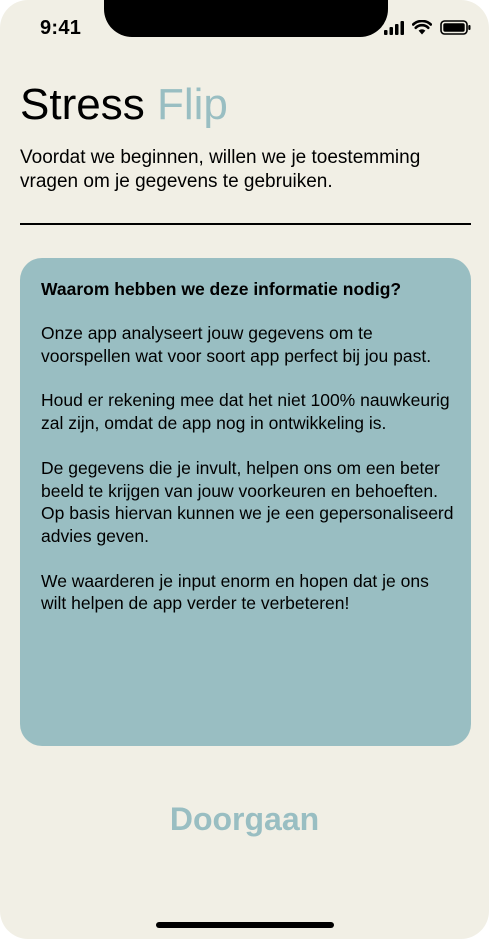 Image resolution: width=489 pixels, height=939 pixels. I want to click on app-title-main: Stress, so click(82, 104).